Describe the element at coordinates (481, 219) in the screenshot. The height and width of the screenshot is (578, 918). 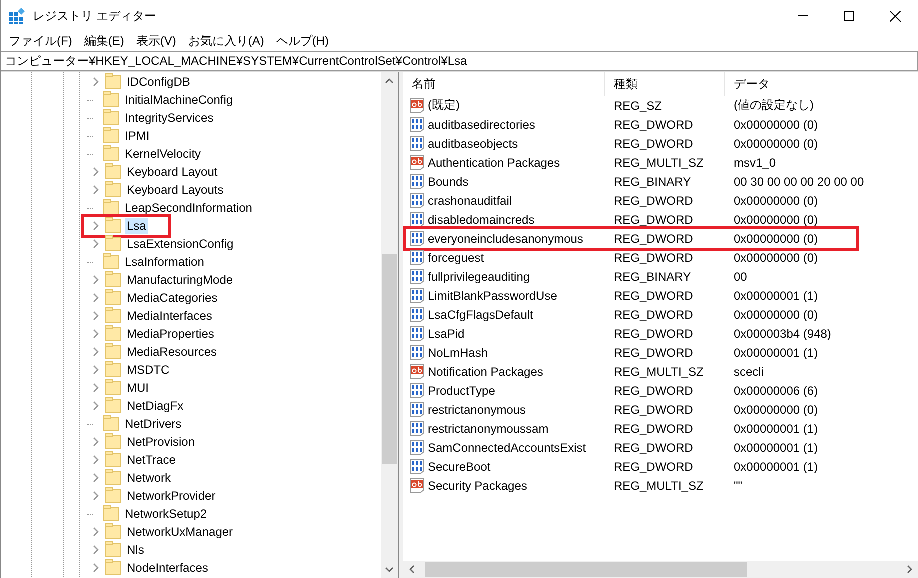
I see `value-name: disabledomaincreds` at that location.